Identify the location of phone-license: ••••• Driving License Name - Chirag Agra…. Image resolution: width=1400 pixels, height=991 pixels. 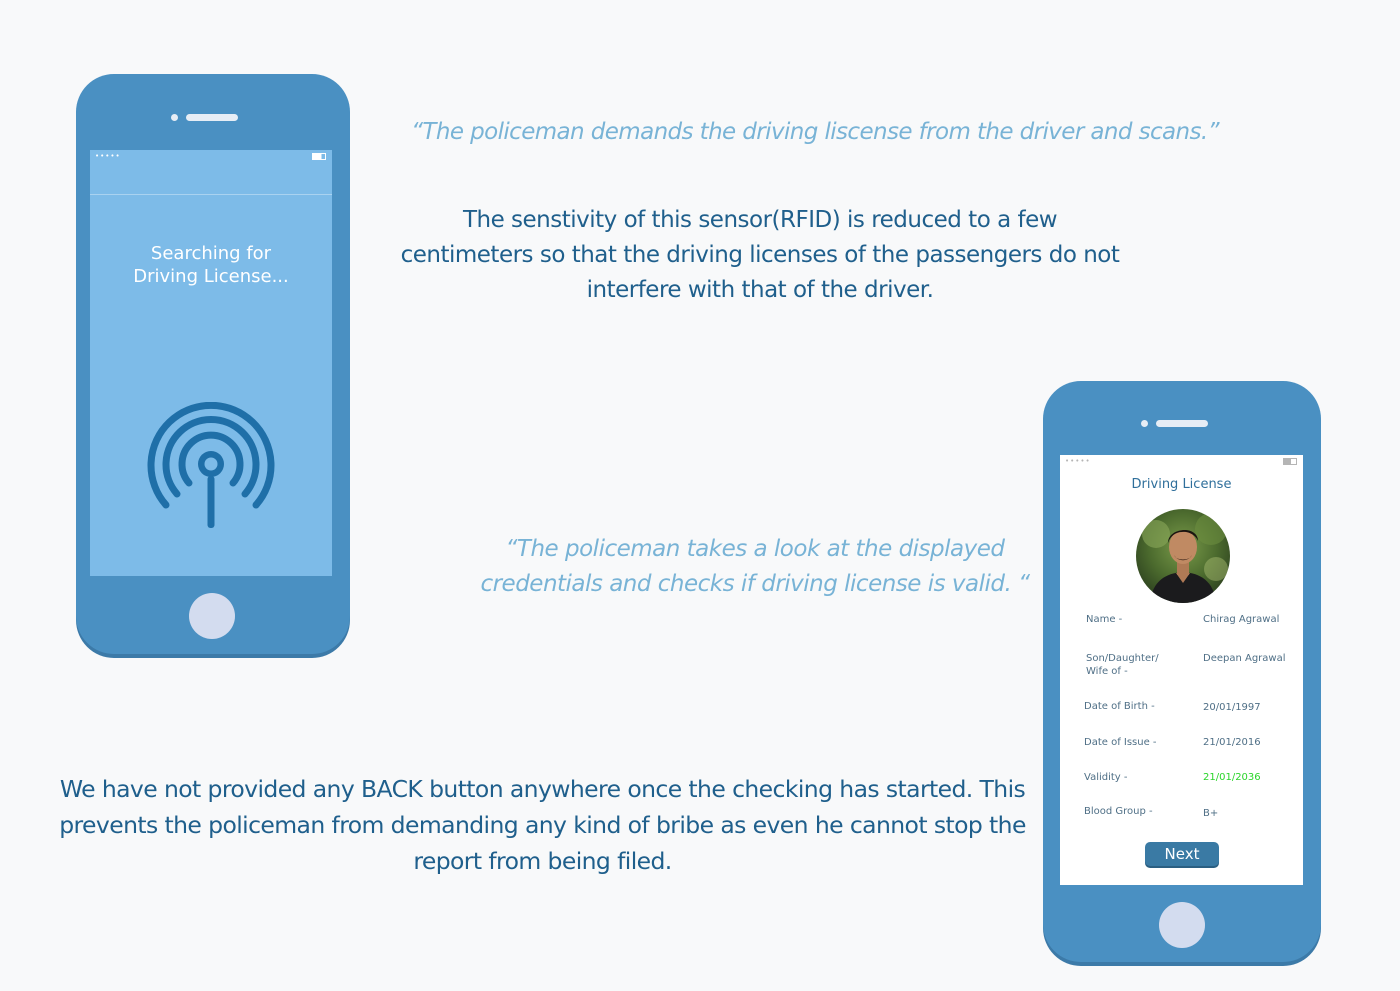
(1182, 671).